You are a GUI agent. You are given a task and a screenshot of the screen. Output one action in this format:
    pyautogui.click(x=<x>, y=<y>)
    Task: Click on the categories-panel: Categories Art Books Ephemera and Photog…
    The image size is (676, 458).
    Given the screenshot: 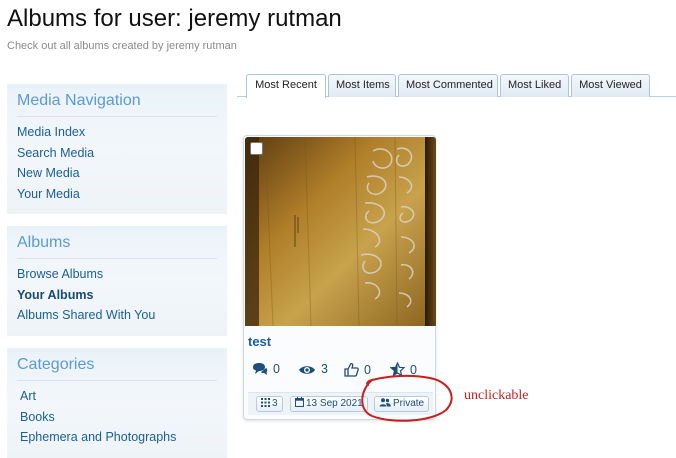 What is the action you would take?
    pyautogui.click(x=117, y=403)
    